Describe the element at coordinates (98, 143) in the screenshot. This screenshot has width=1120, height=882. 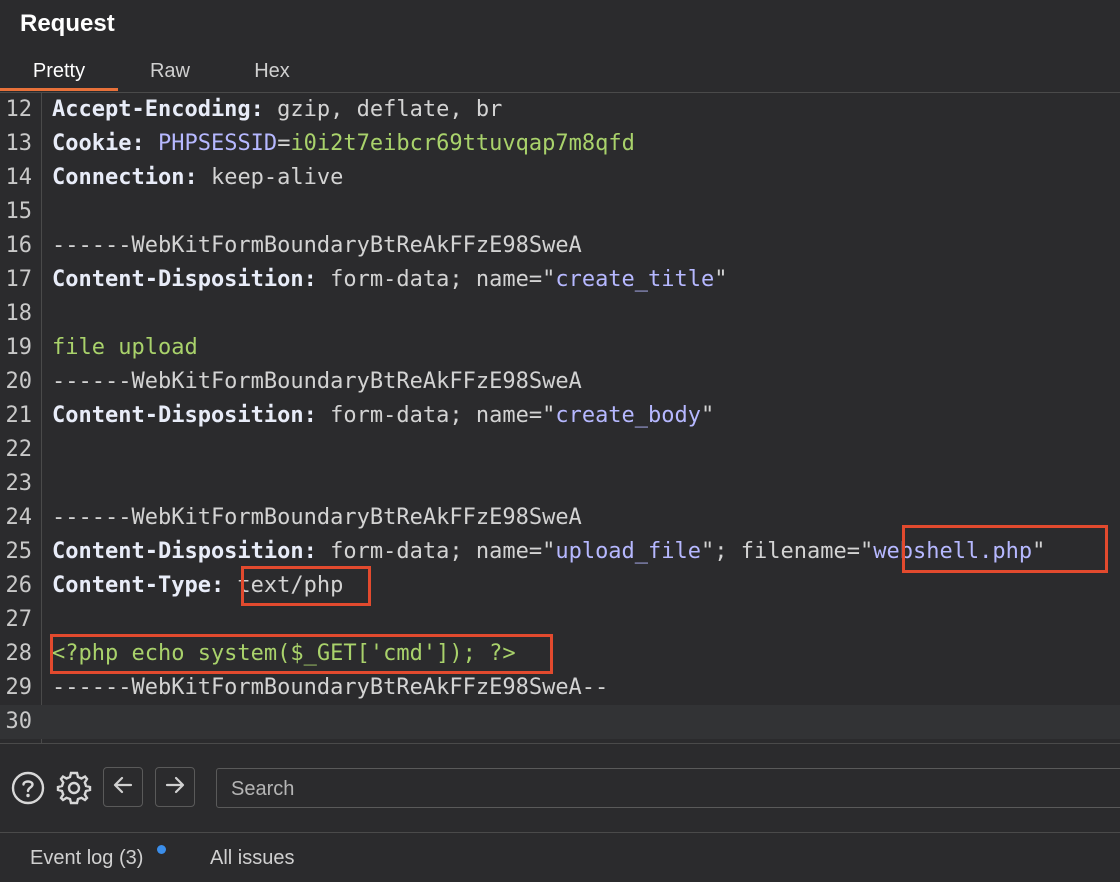
I see `code-token: Cookie:` at that location.